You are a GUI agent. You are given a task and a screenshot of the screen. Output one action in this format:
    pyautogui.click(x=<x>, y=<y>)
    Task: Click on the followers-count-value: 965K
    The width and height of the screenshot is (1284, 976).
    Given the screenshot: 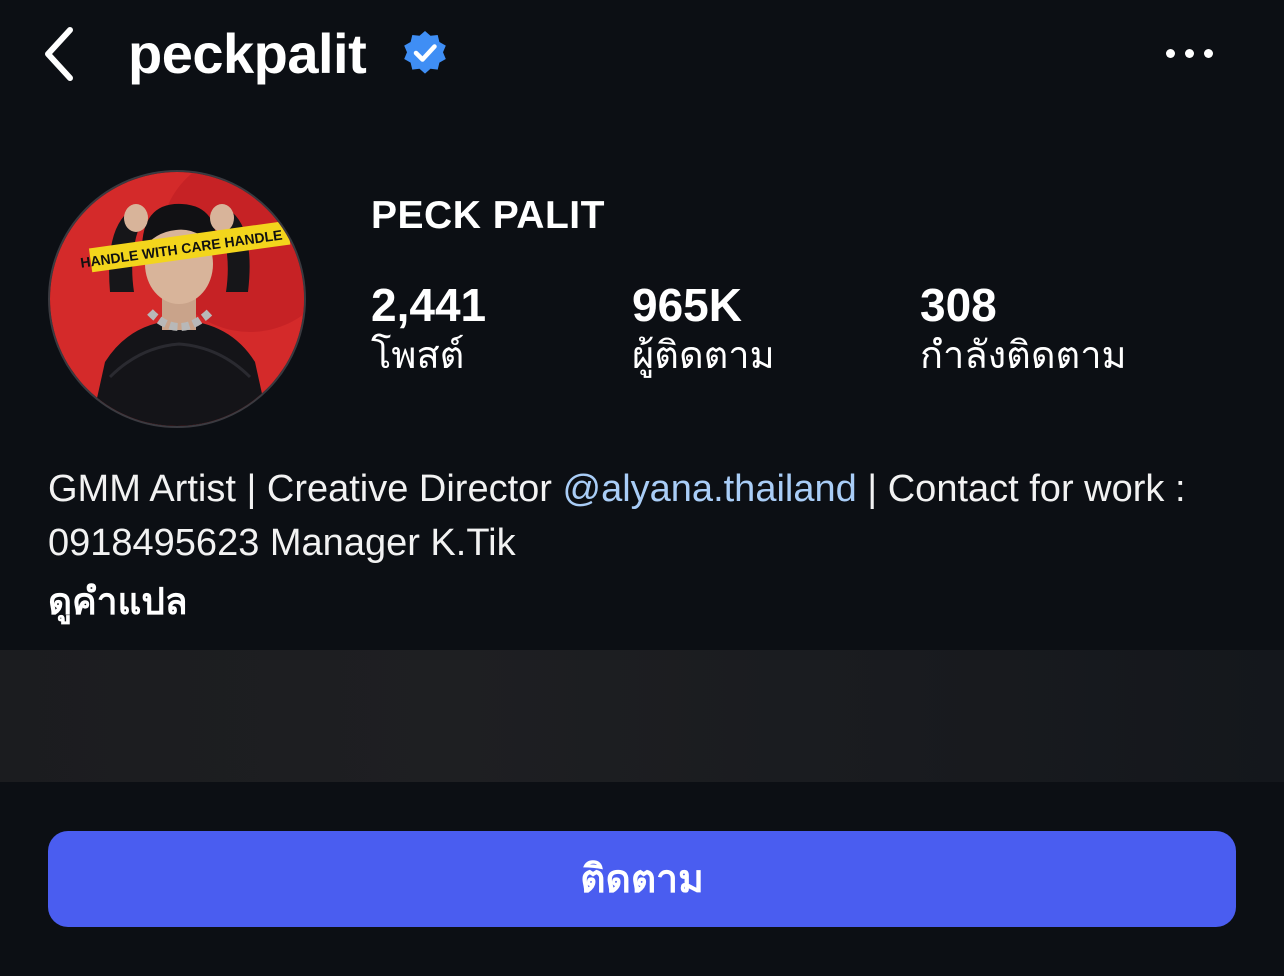 What is the action you would take?
    pyautogui.click(x=687, y=305)
    